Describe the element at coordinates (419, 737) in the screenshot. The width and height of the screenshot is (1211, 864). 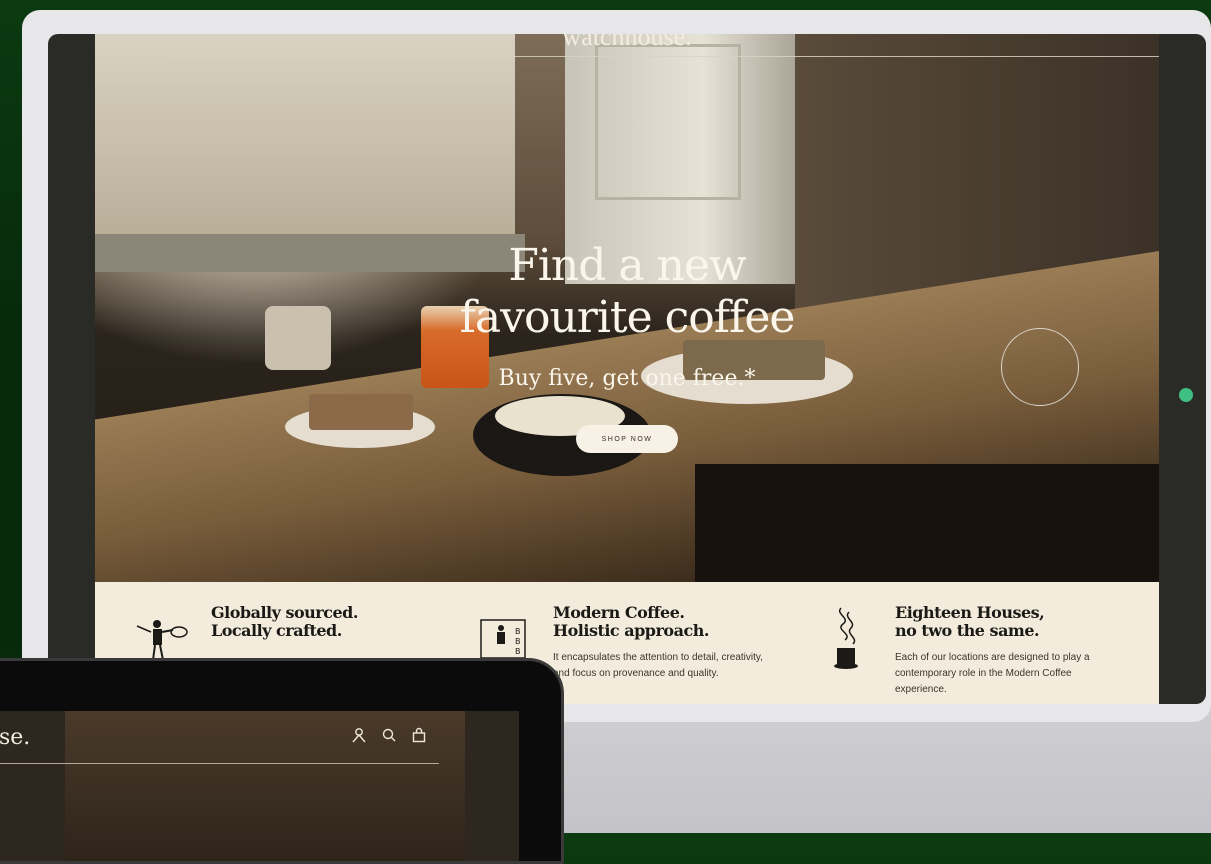
I see `bag-icon` at that location.